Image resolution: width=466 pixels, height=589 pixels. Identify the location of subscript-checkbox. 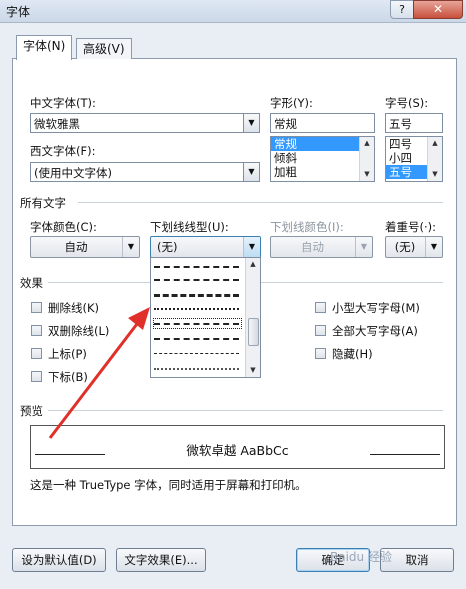
(36, 376).